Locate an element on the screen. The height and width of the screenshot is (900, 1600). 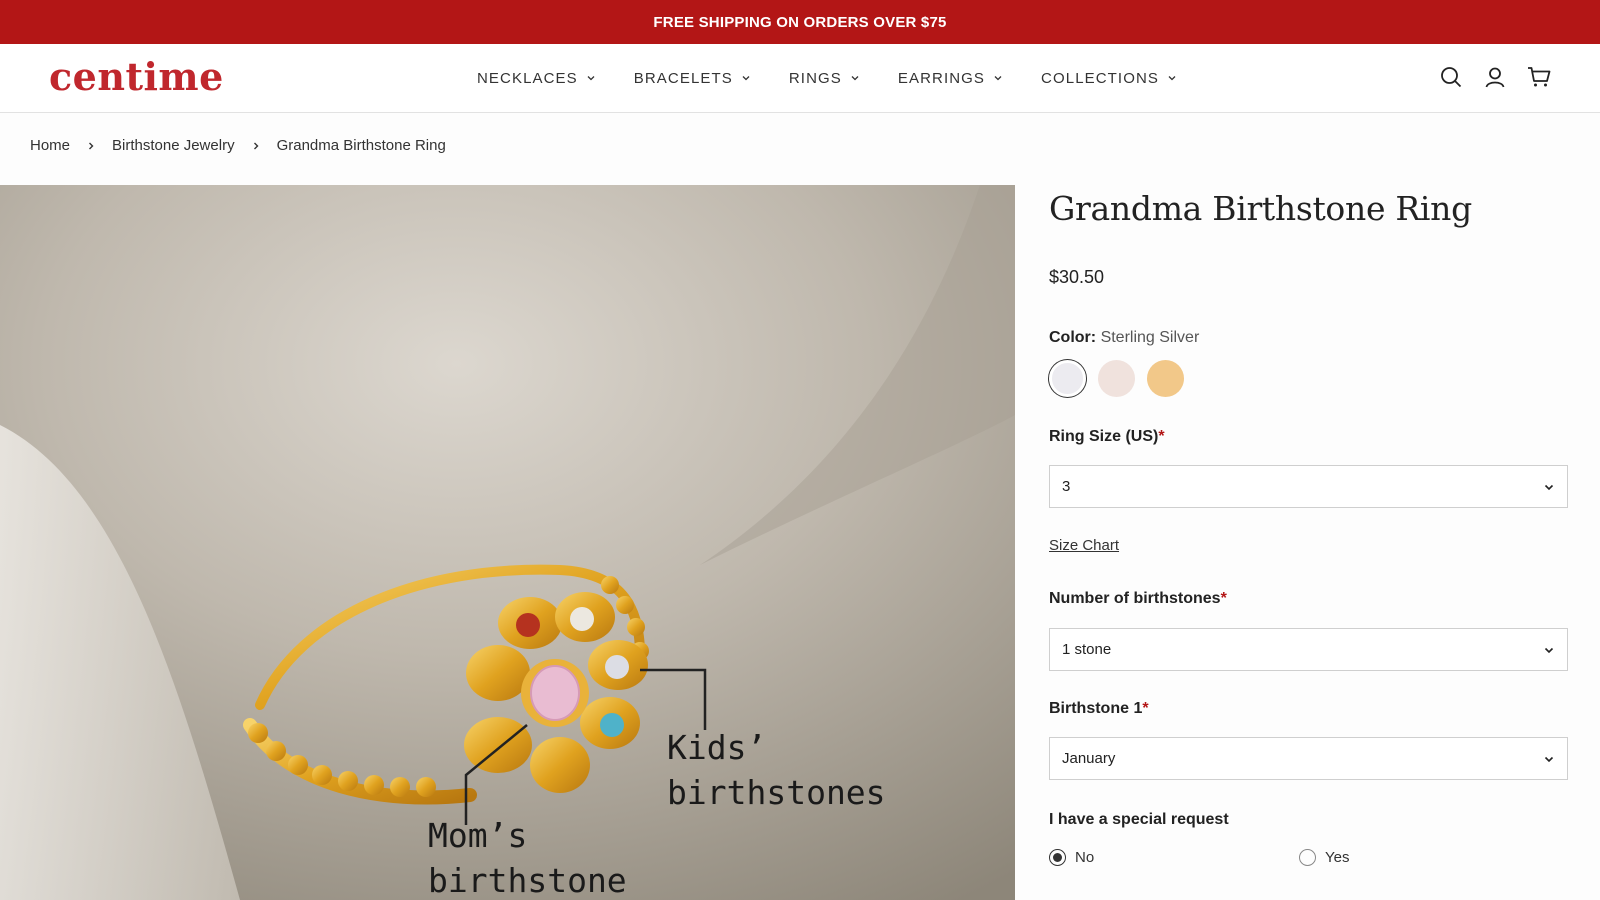
product-price: $30.50 is located at coordinates (1077, 277).